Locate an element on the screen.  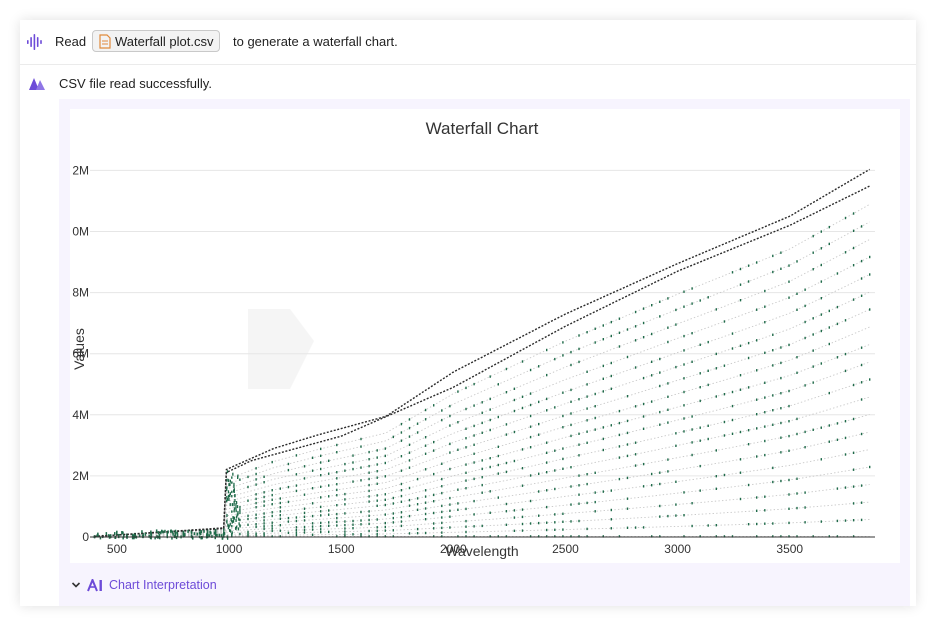
x-tick-label: 1000 is located at coordinates (229, 549).